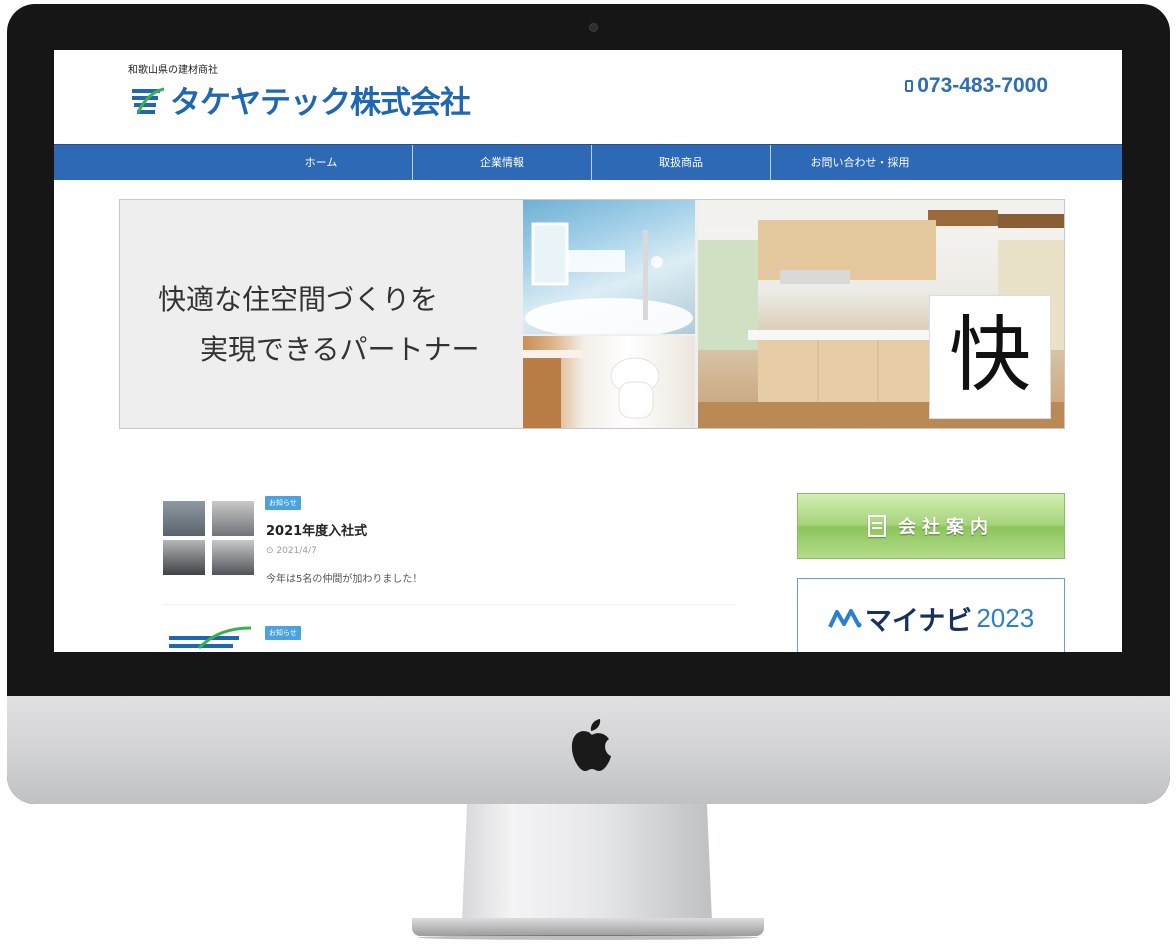 The image size is (1176, 946). I want to click on mynavi-year: 2023, so click(1005, 617).